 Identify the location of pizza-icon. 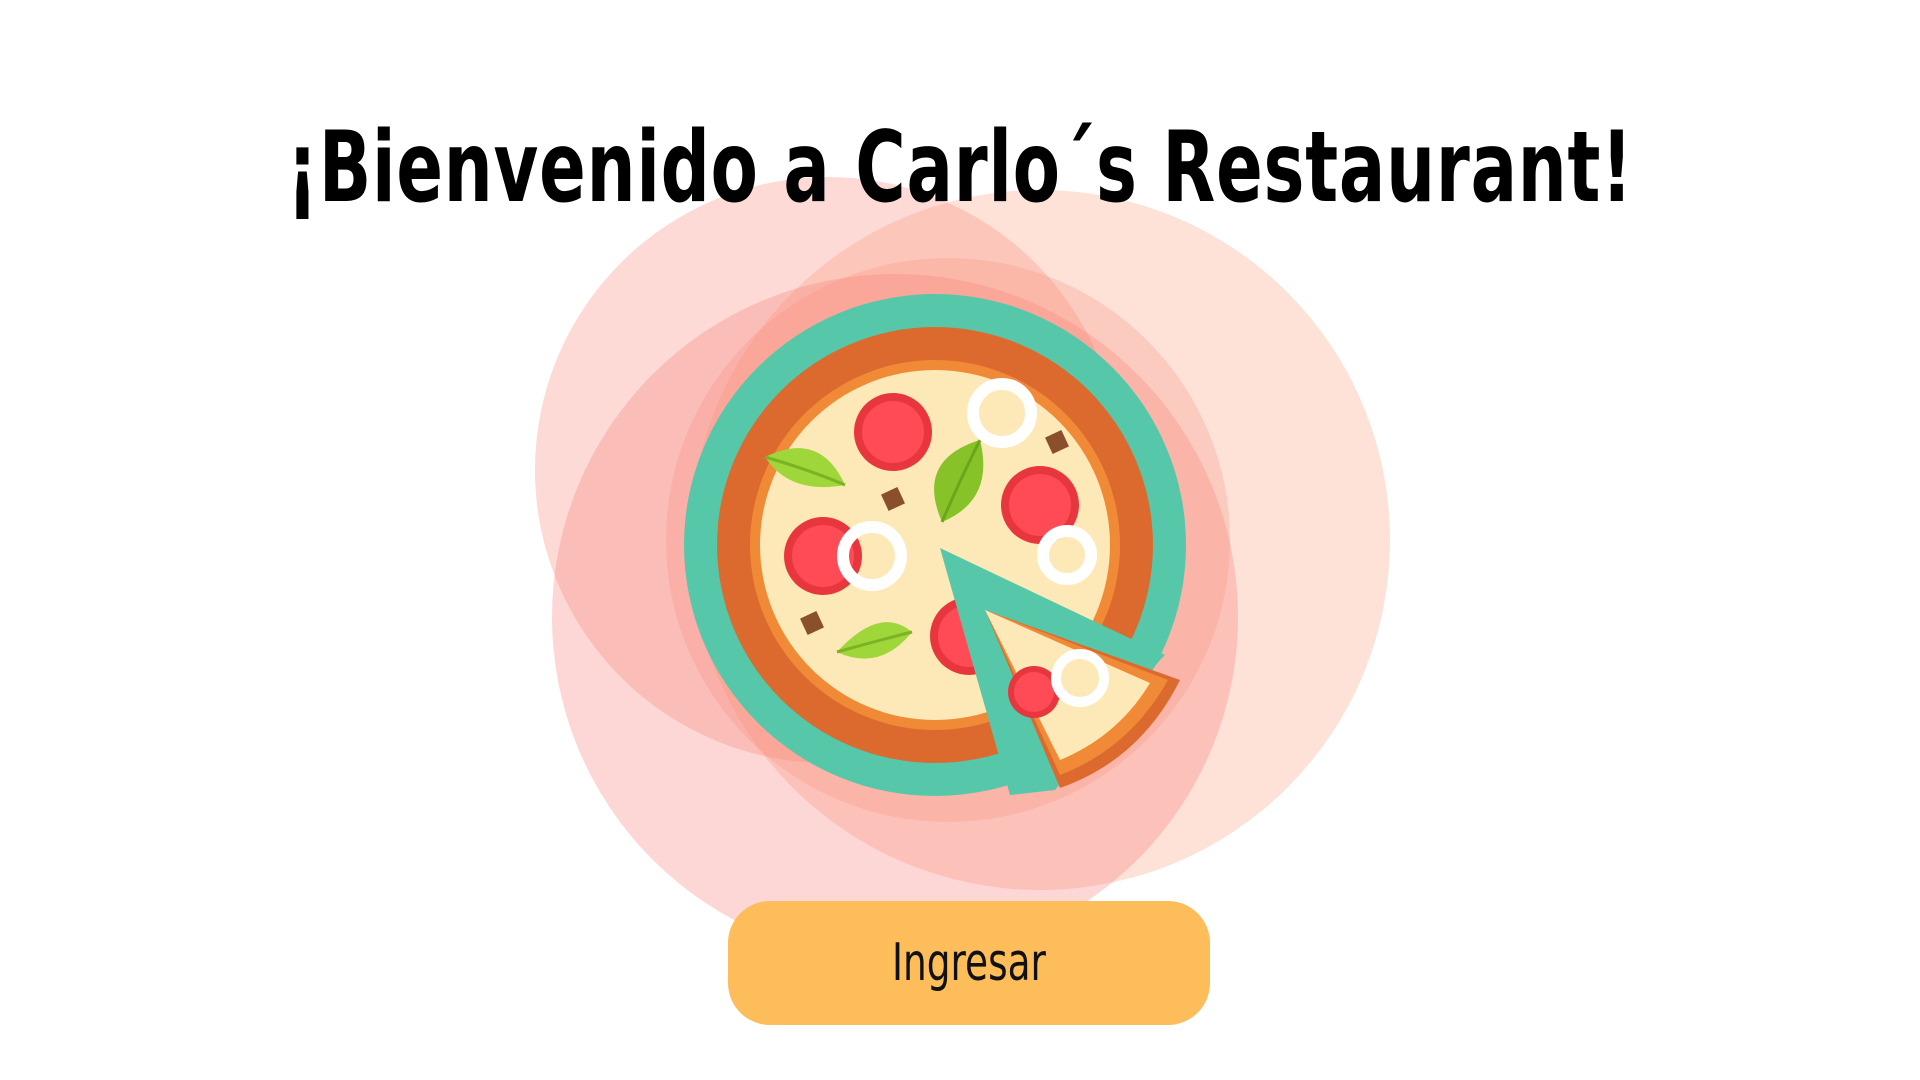
(935, 545).